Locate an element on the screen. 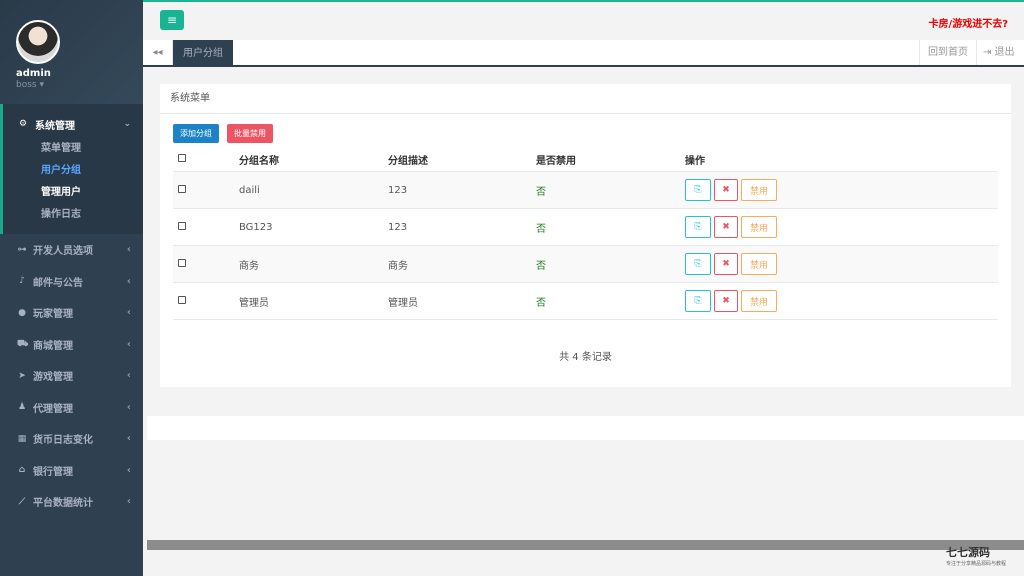 This screenshot has width=1024, height=576. gamepad-icon: ⊶ is located at coordinates (22, 249).